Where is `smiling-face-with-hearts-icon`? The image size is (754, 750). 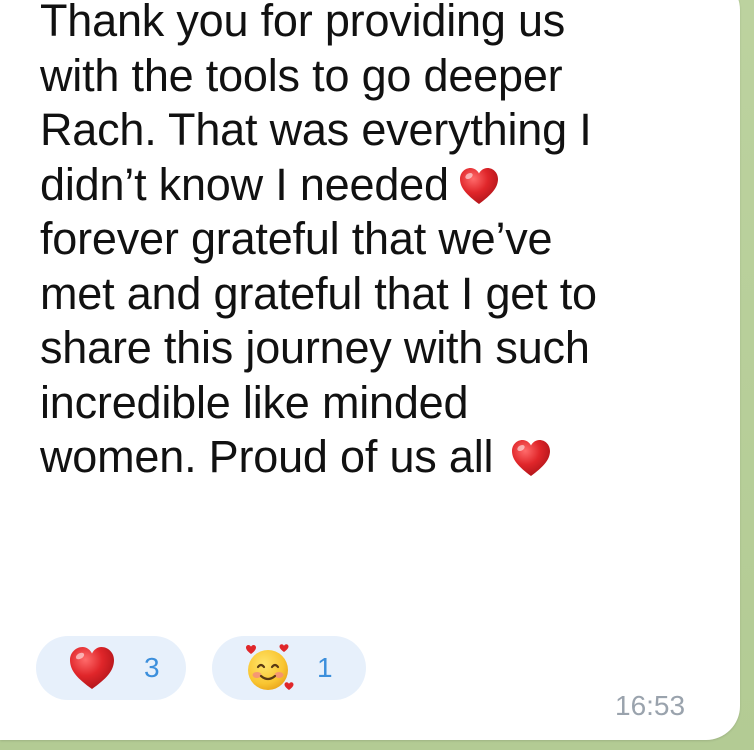
smiling-face-with-hearts-icon is located at coordinates (270, 667).